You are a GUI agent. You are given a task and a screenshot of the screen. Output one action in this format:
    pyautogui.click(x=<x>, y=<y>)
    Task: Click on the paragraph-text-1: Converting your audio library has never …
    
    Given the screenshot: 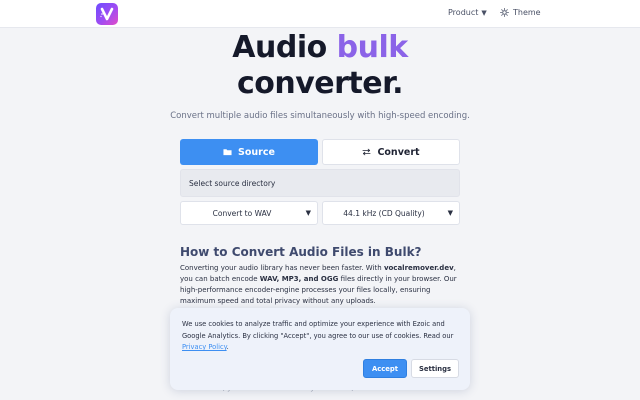 What is the action you would take?
    pyautogui.click(x=282, y=268)
    